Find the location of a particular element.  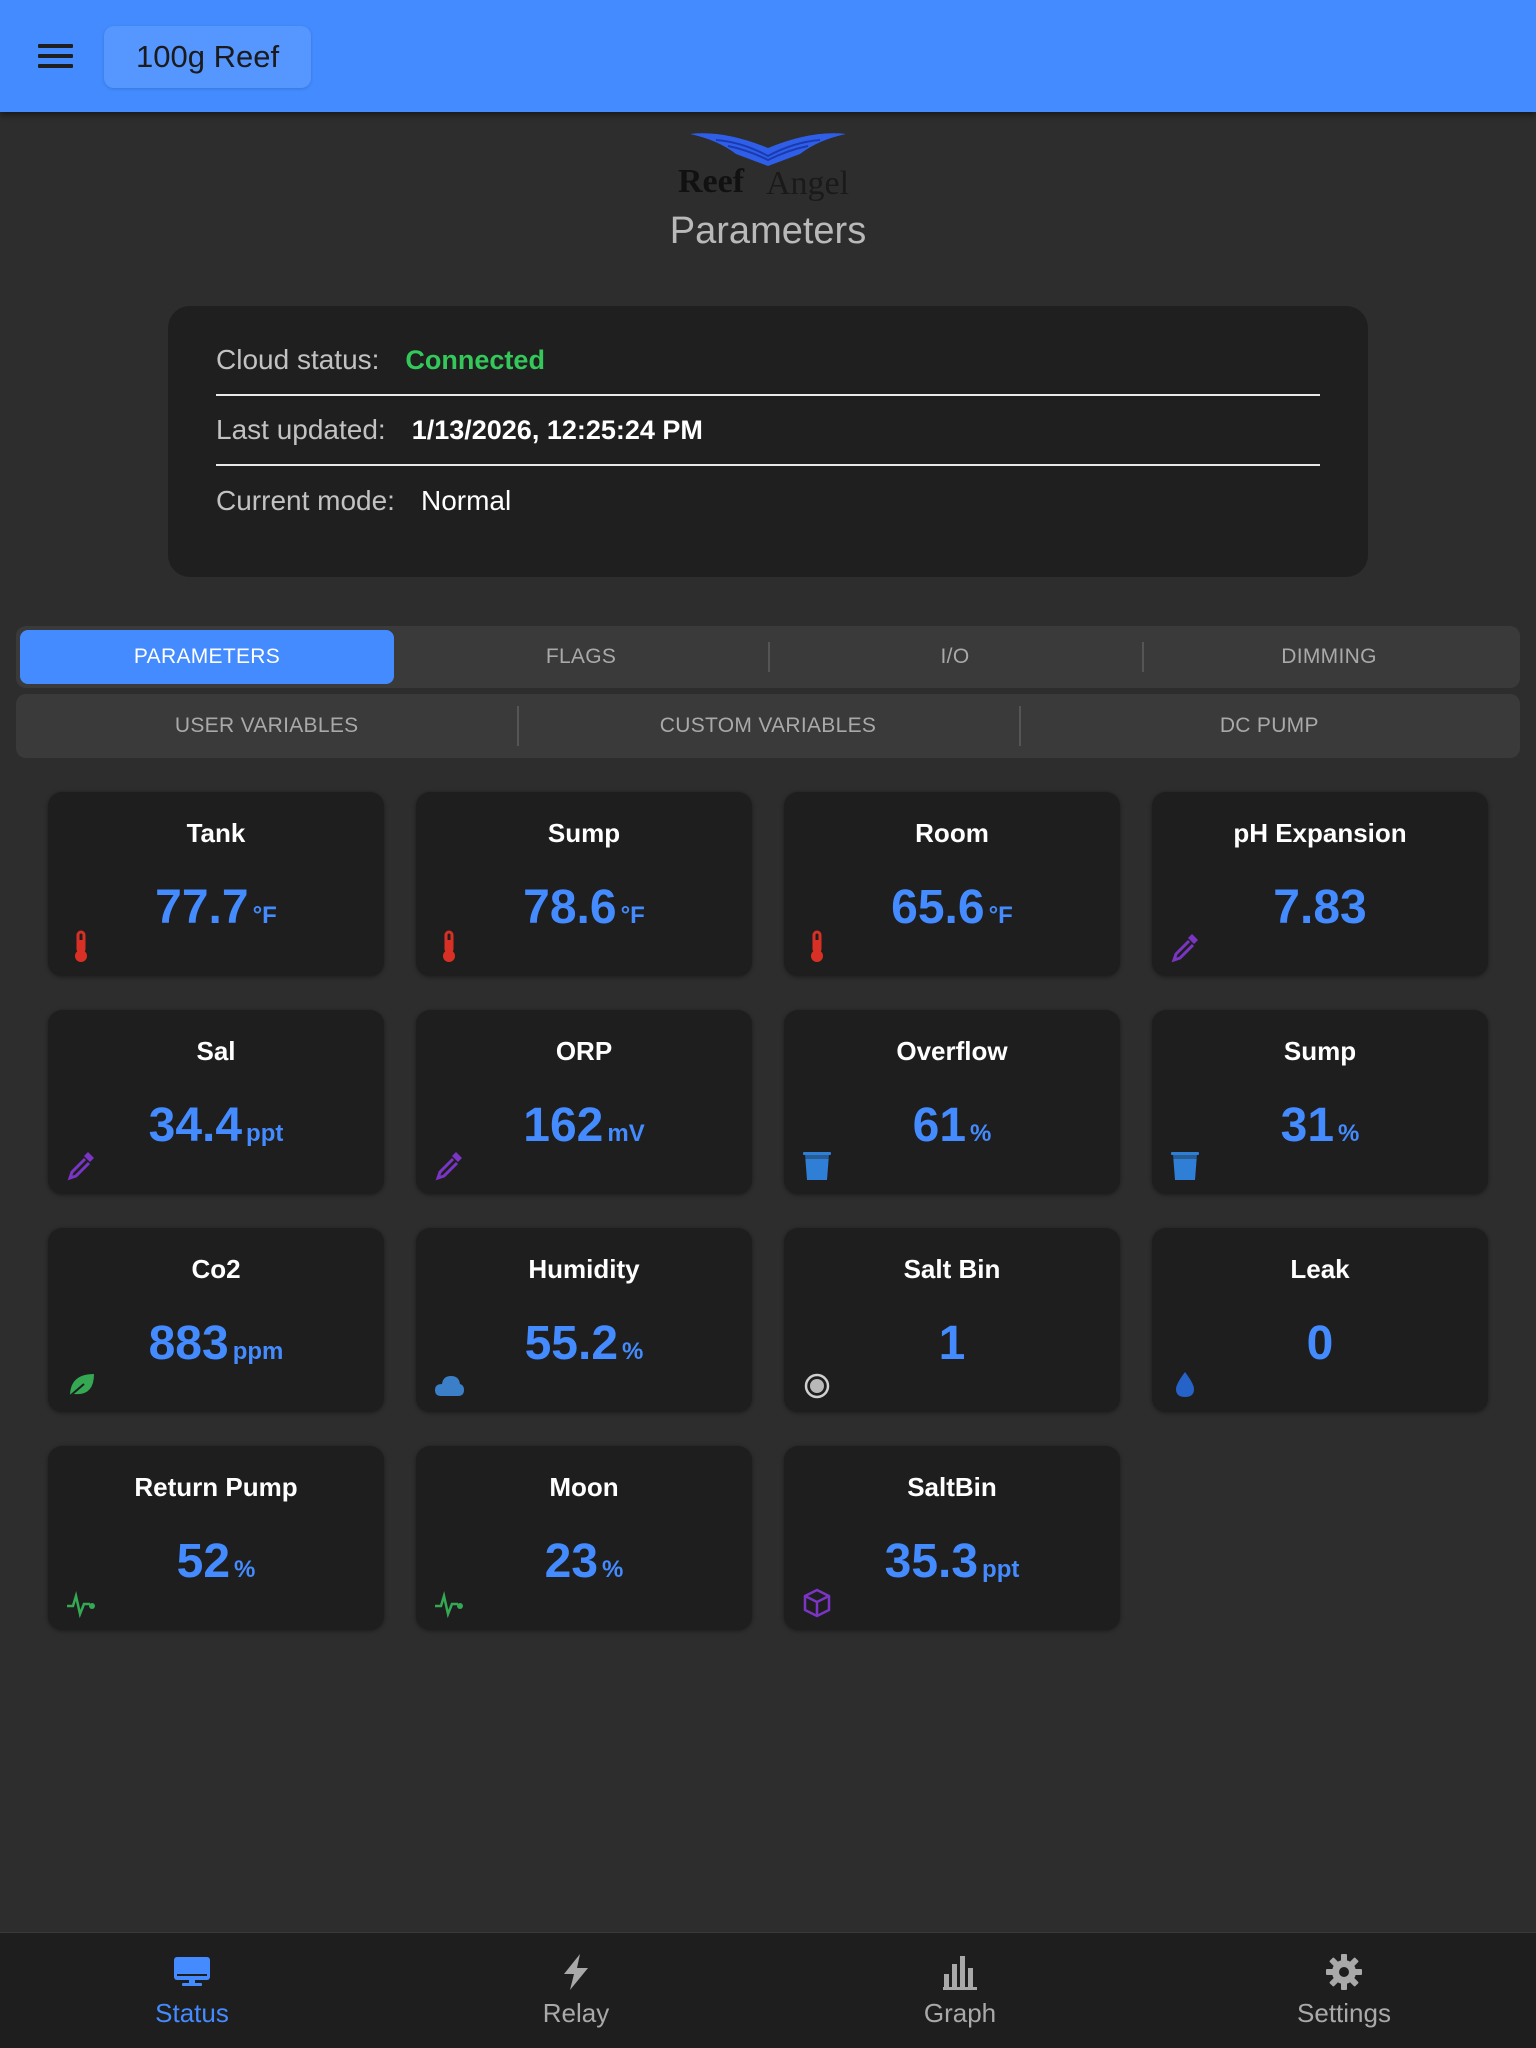

parameter-number: 31 is located at coordinates (1307, 1125).